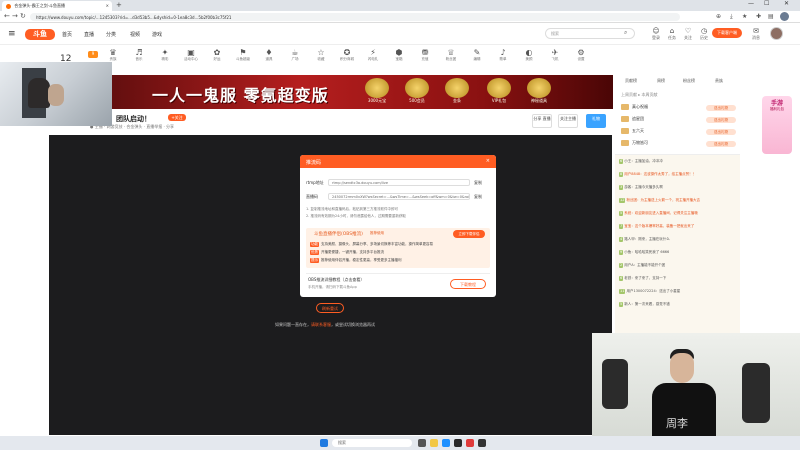  What do you see at coordinates (351, 92) in the screenshot?
I see `promo-banner: 一人一鬼服 零氪超变版 3000元宝 500会员 金条 VIP礼包 神秘道具` at bounding box center [351, 92].